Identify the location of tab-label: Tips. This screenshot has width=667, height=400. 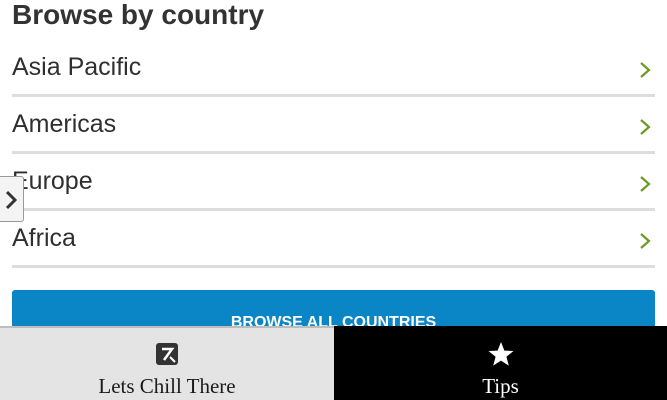
(500, 386).